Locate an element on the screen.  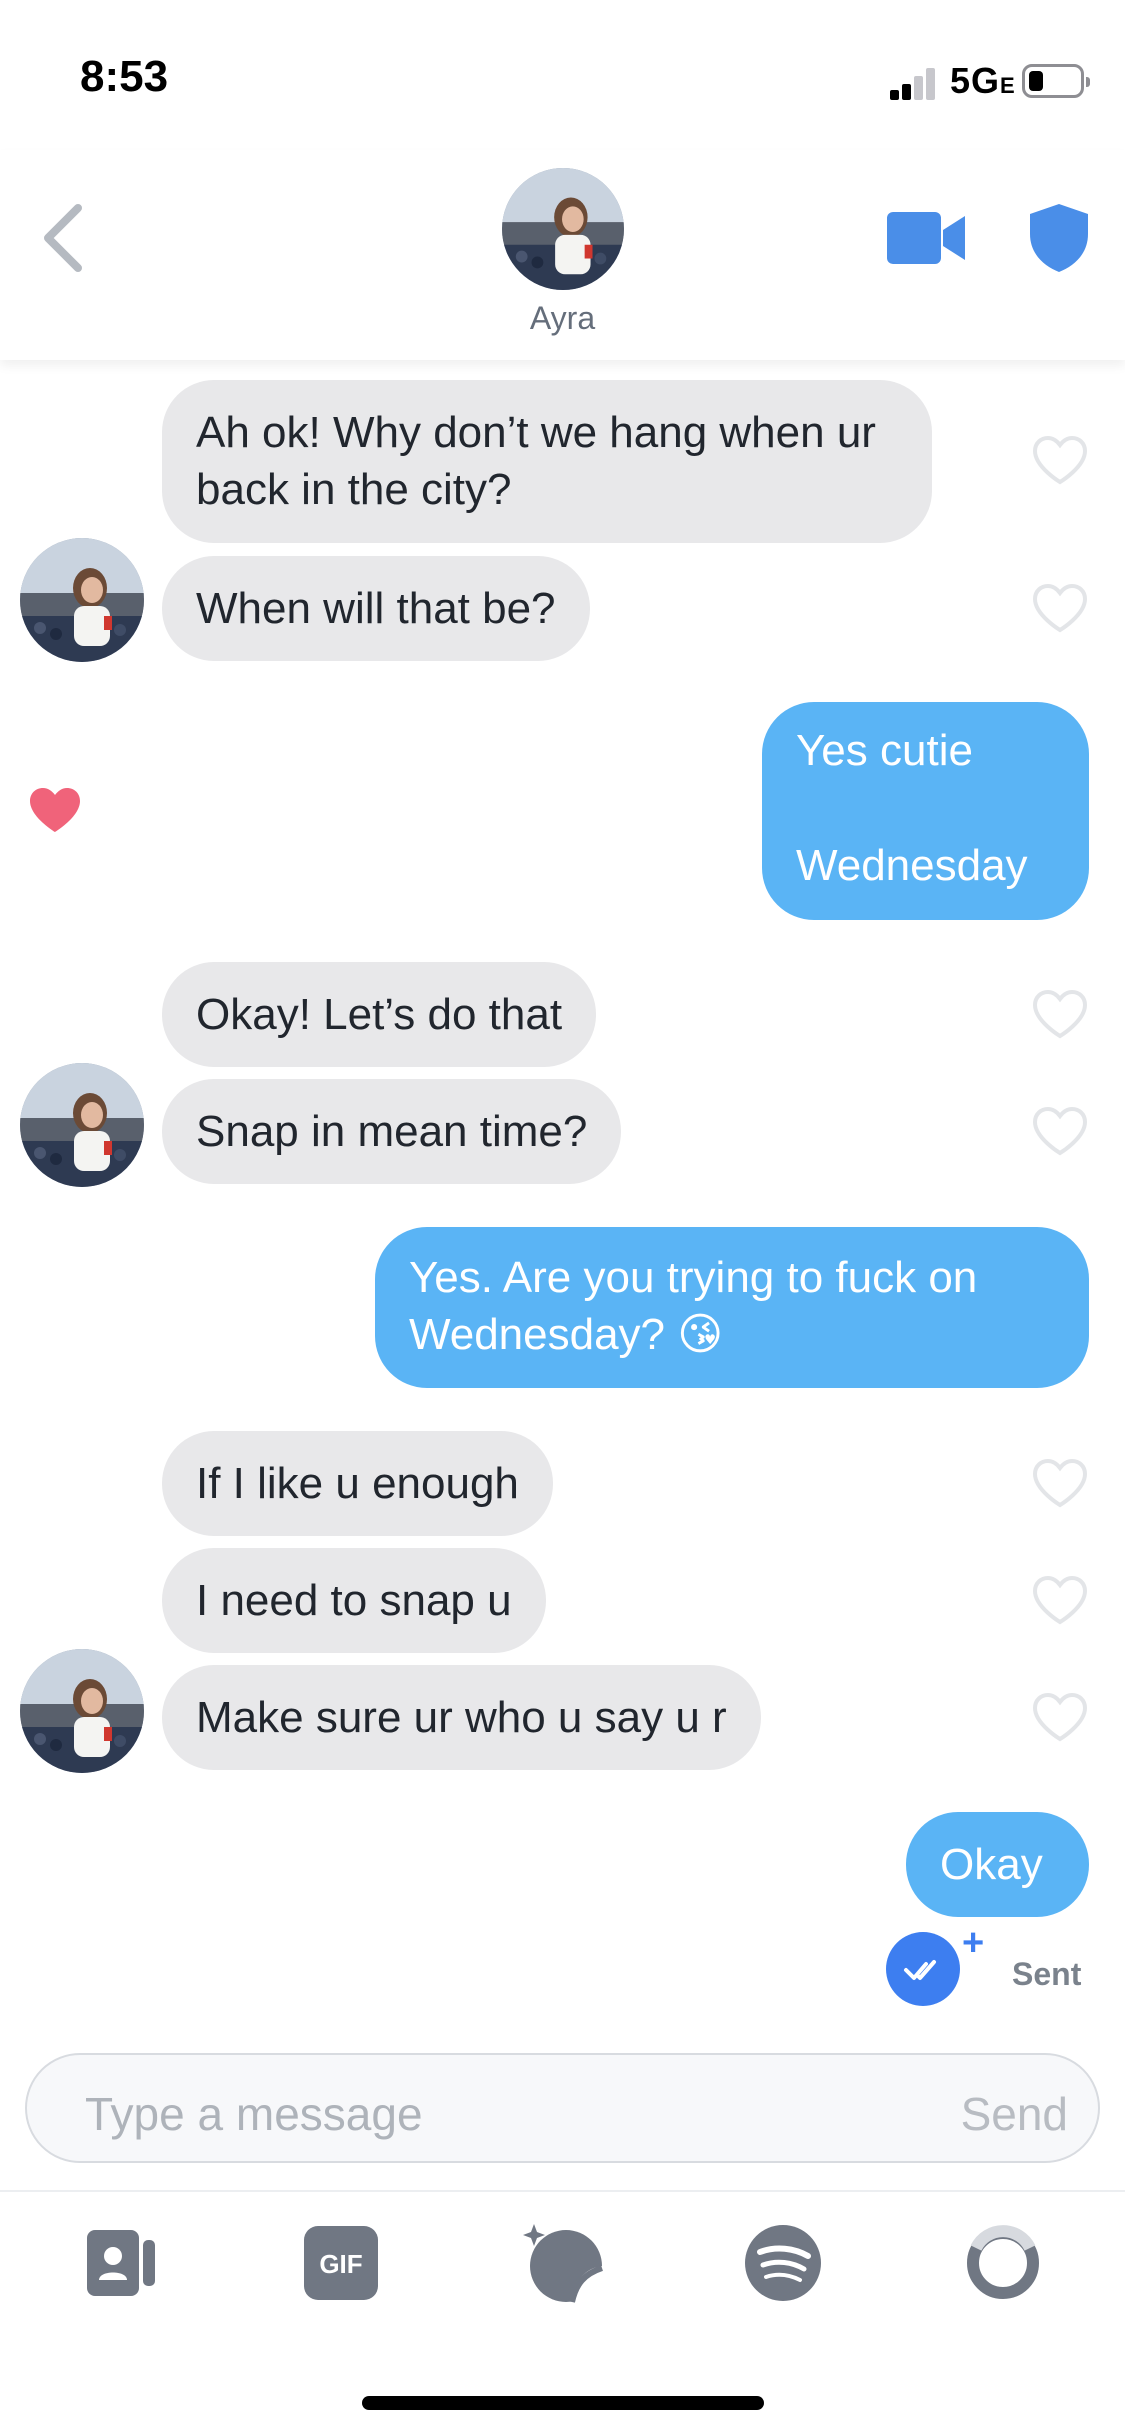
contact-name: Ayra is located at coordinates (562, 318).